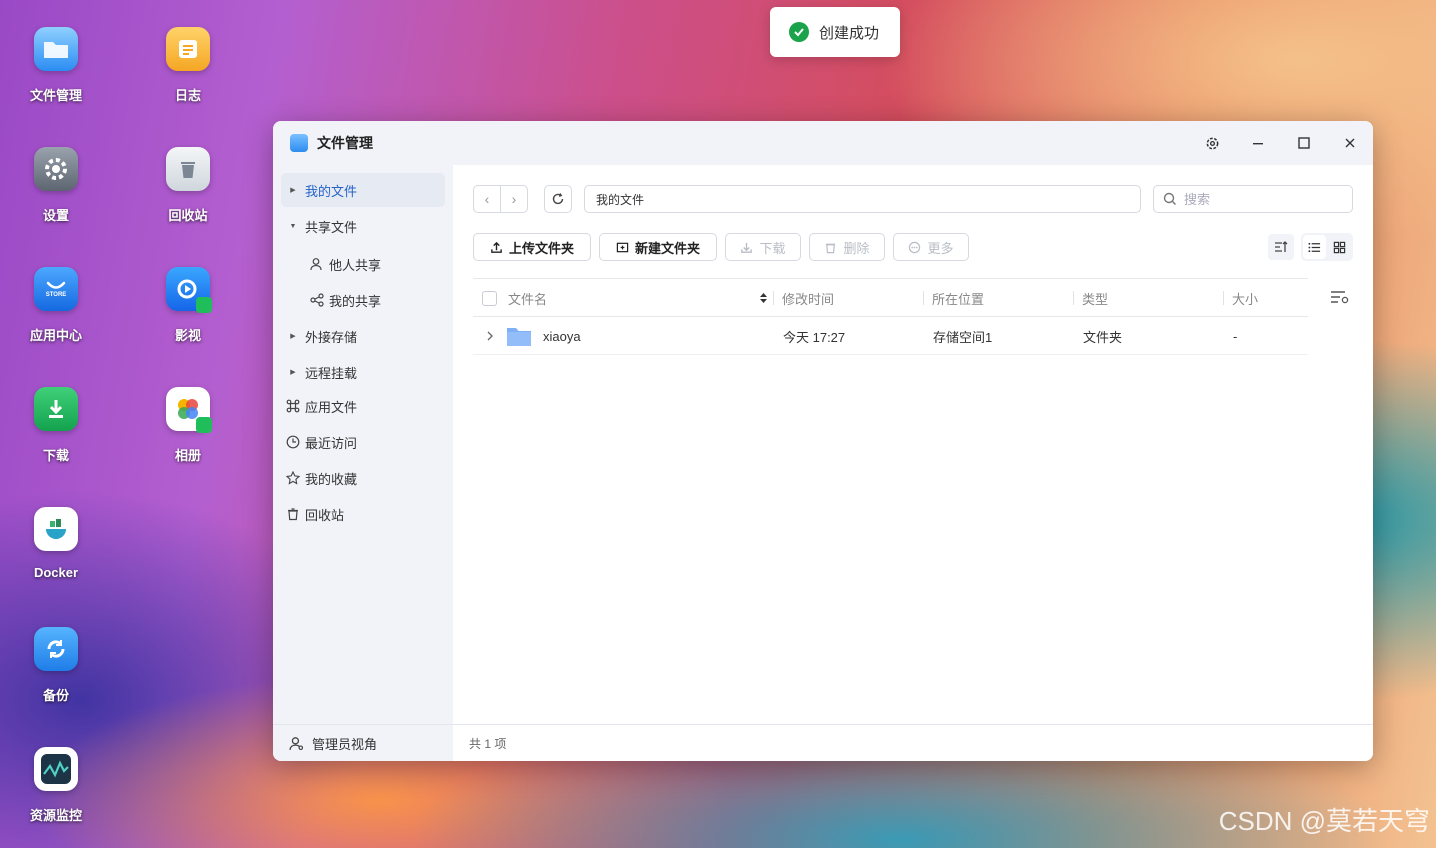  What do you see at coordinates (487, 199) in the screenshot?
I see `back-button: ‹` at bounding box center [487, 199].